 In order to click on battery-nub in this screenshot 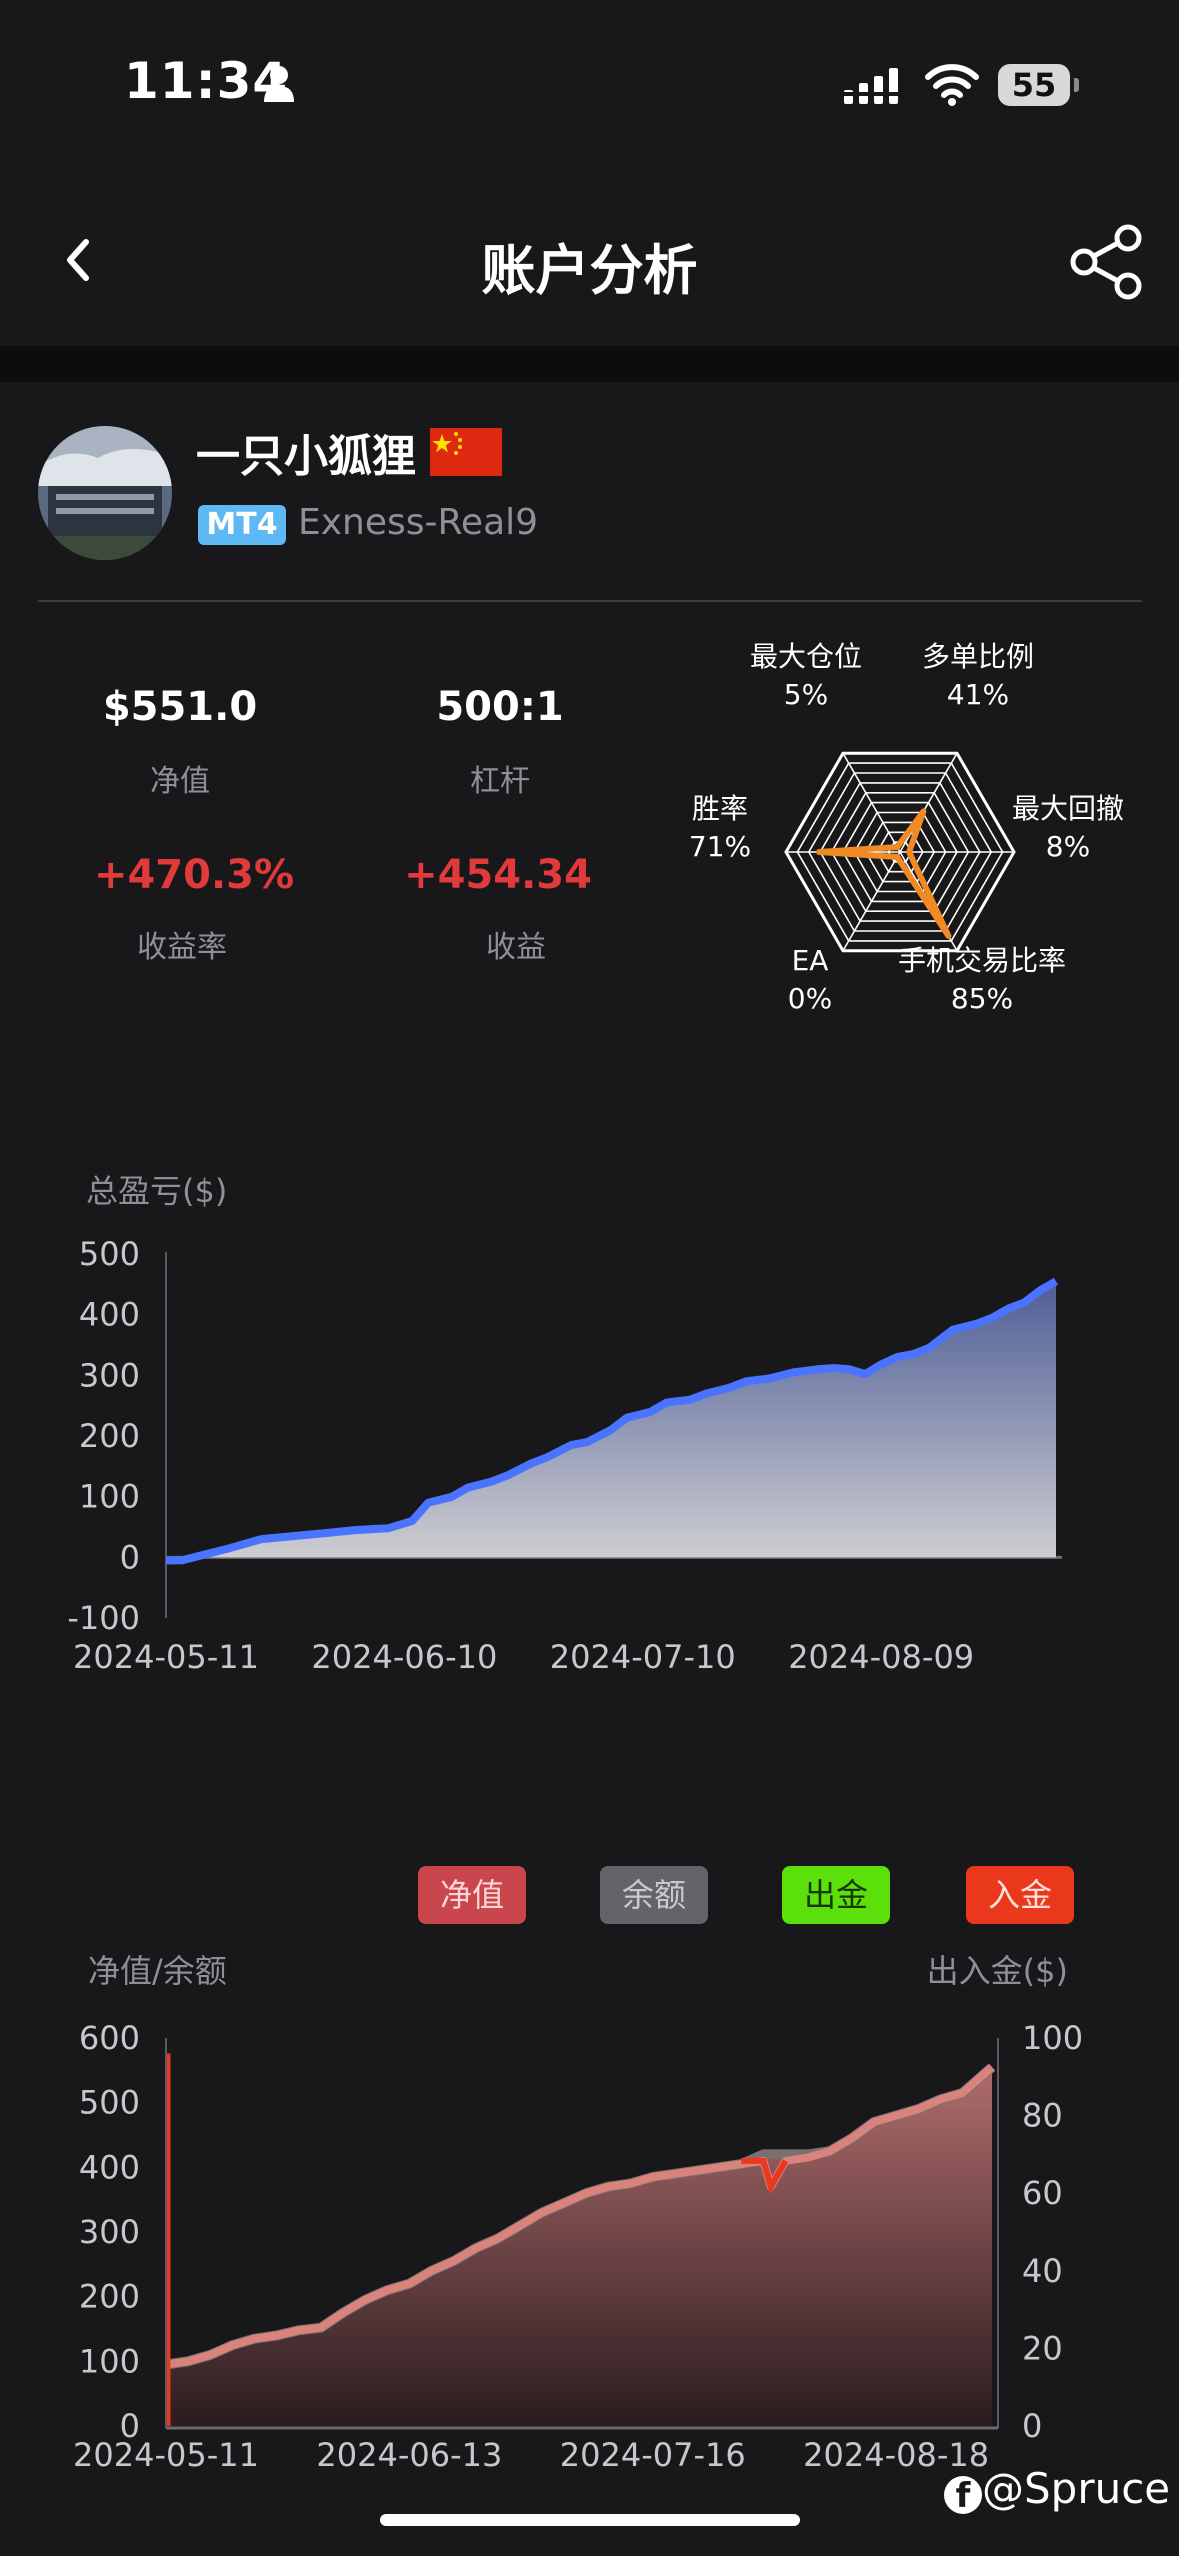, I will do `click(1076, 85)`.